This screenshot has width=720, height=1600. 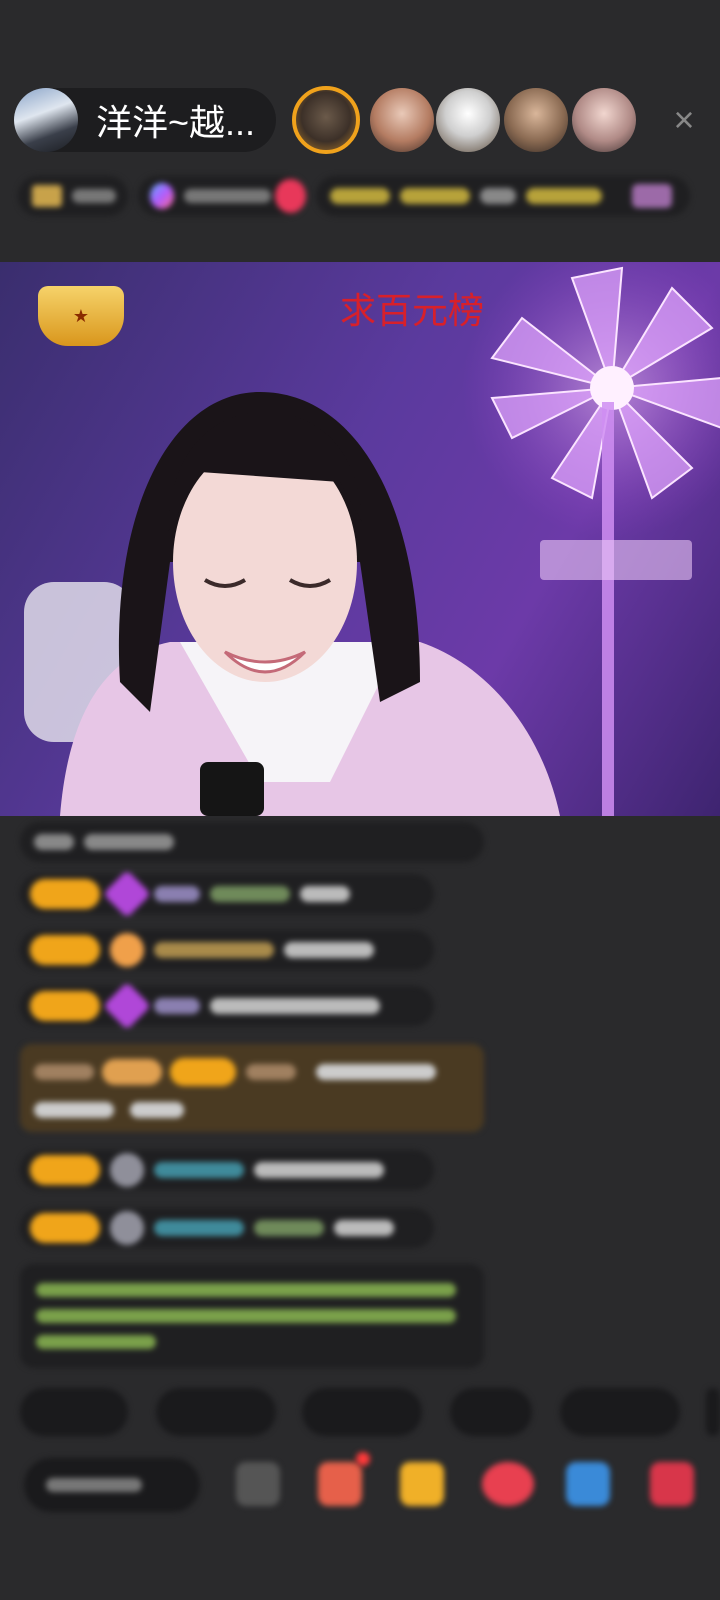 I want to click on video-caption: 求百元榜, so click(x=412, y=311).